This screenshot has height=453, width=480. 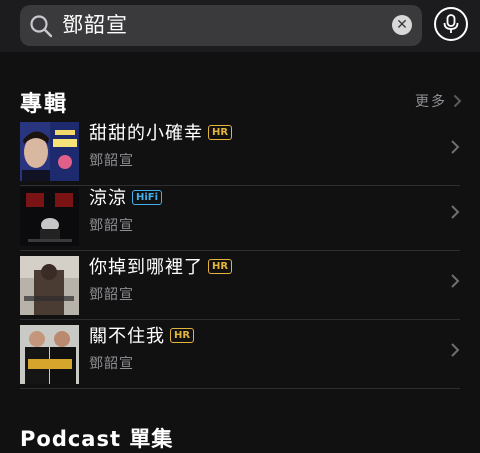 I want to click on top-search-bar: 鄧韶宣 ✕, so click(x=240, y=26).